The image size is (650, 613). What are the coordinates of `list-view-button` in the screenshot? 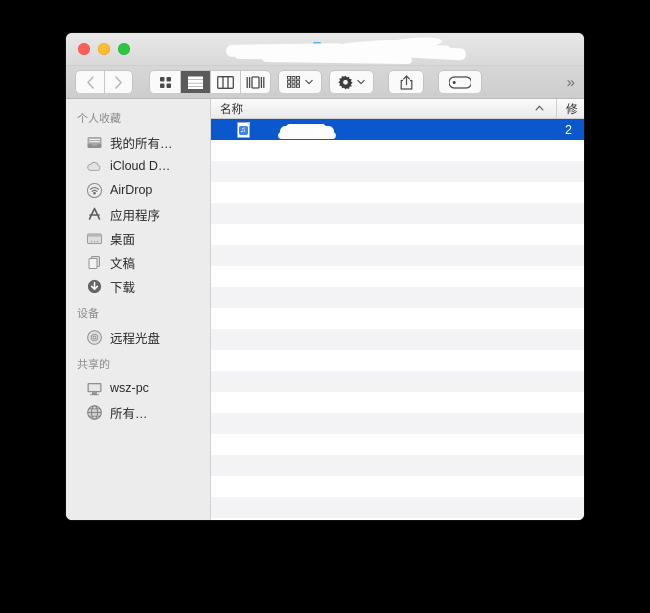 It's located at (195, 82).